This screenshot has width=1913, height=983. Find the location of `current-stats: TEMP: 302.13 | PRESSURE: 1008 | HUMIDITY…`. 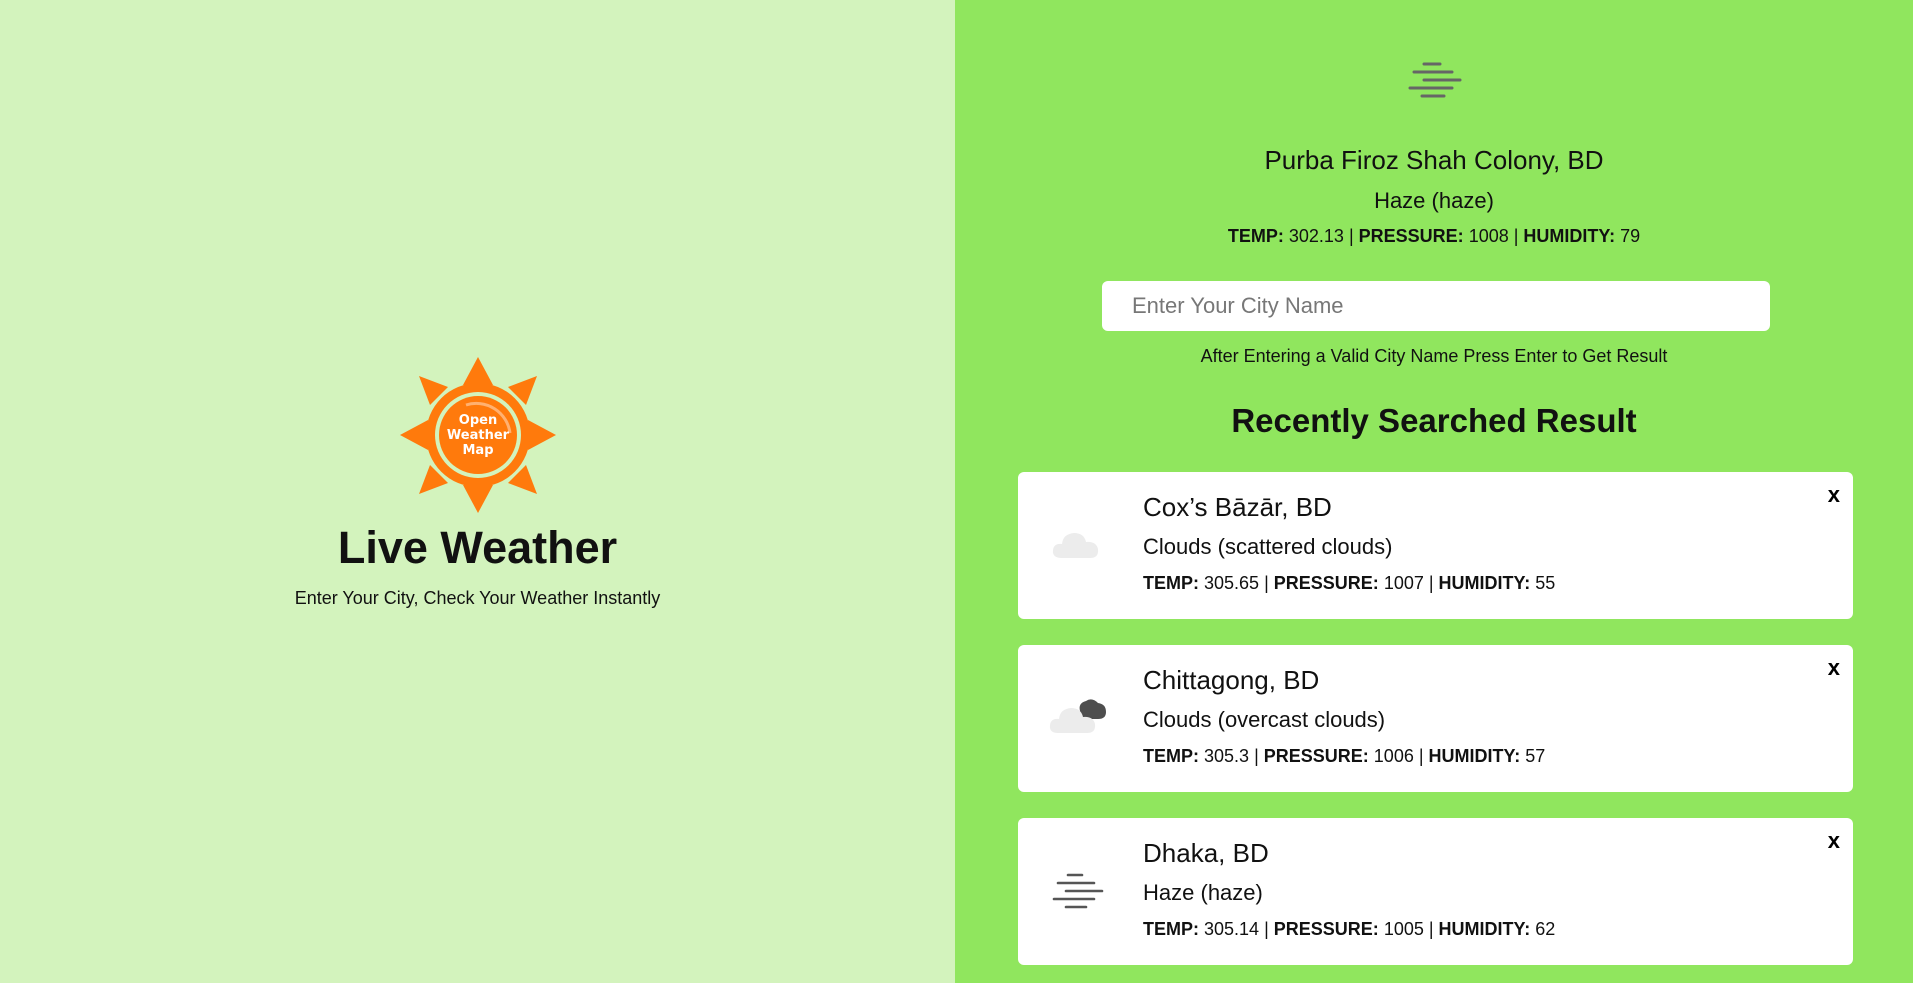

current-stats: TEMP: 302.13 | PRESSURE: 1008 | HUMIDITY… is located at coordinates (1434, 236).